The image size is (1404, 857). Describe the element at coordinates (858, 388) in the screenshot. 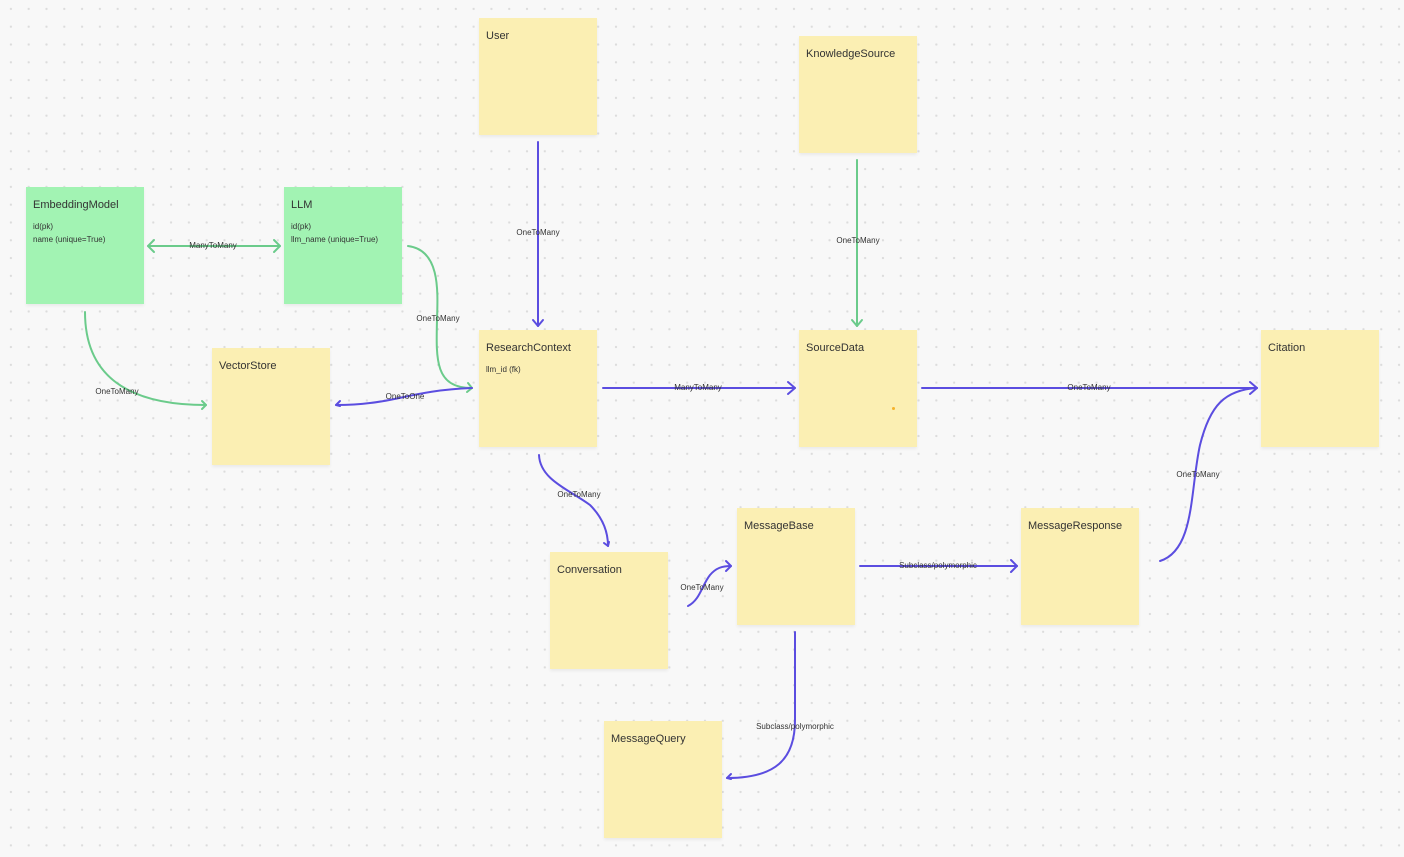

I see `entity-sourcedata: SourceData` at that location.